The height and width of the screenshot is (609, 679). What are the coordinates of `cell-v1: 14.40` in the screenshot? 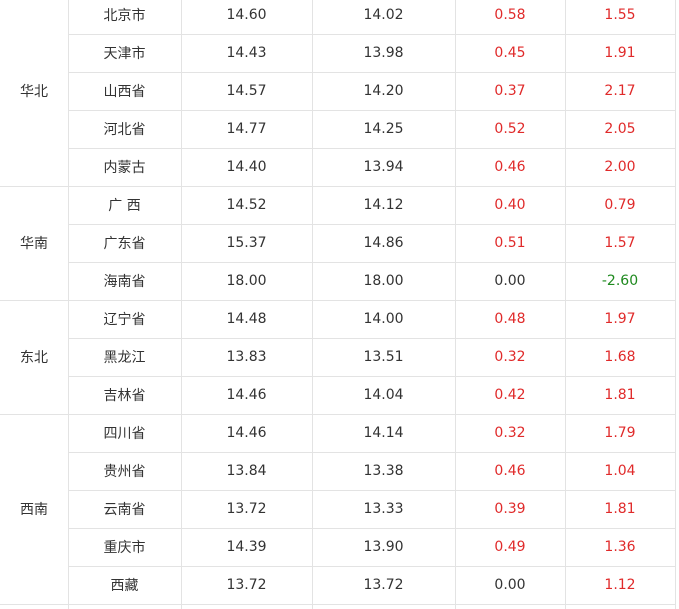 It's located at (246, 167).